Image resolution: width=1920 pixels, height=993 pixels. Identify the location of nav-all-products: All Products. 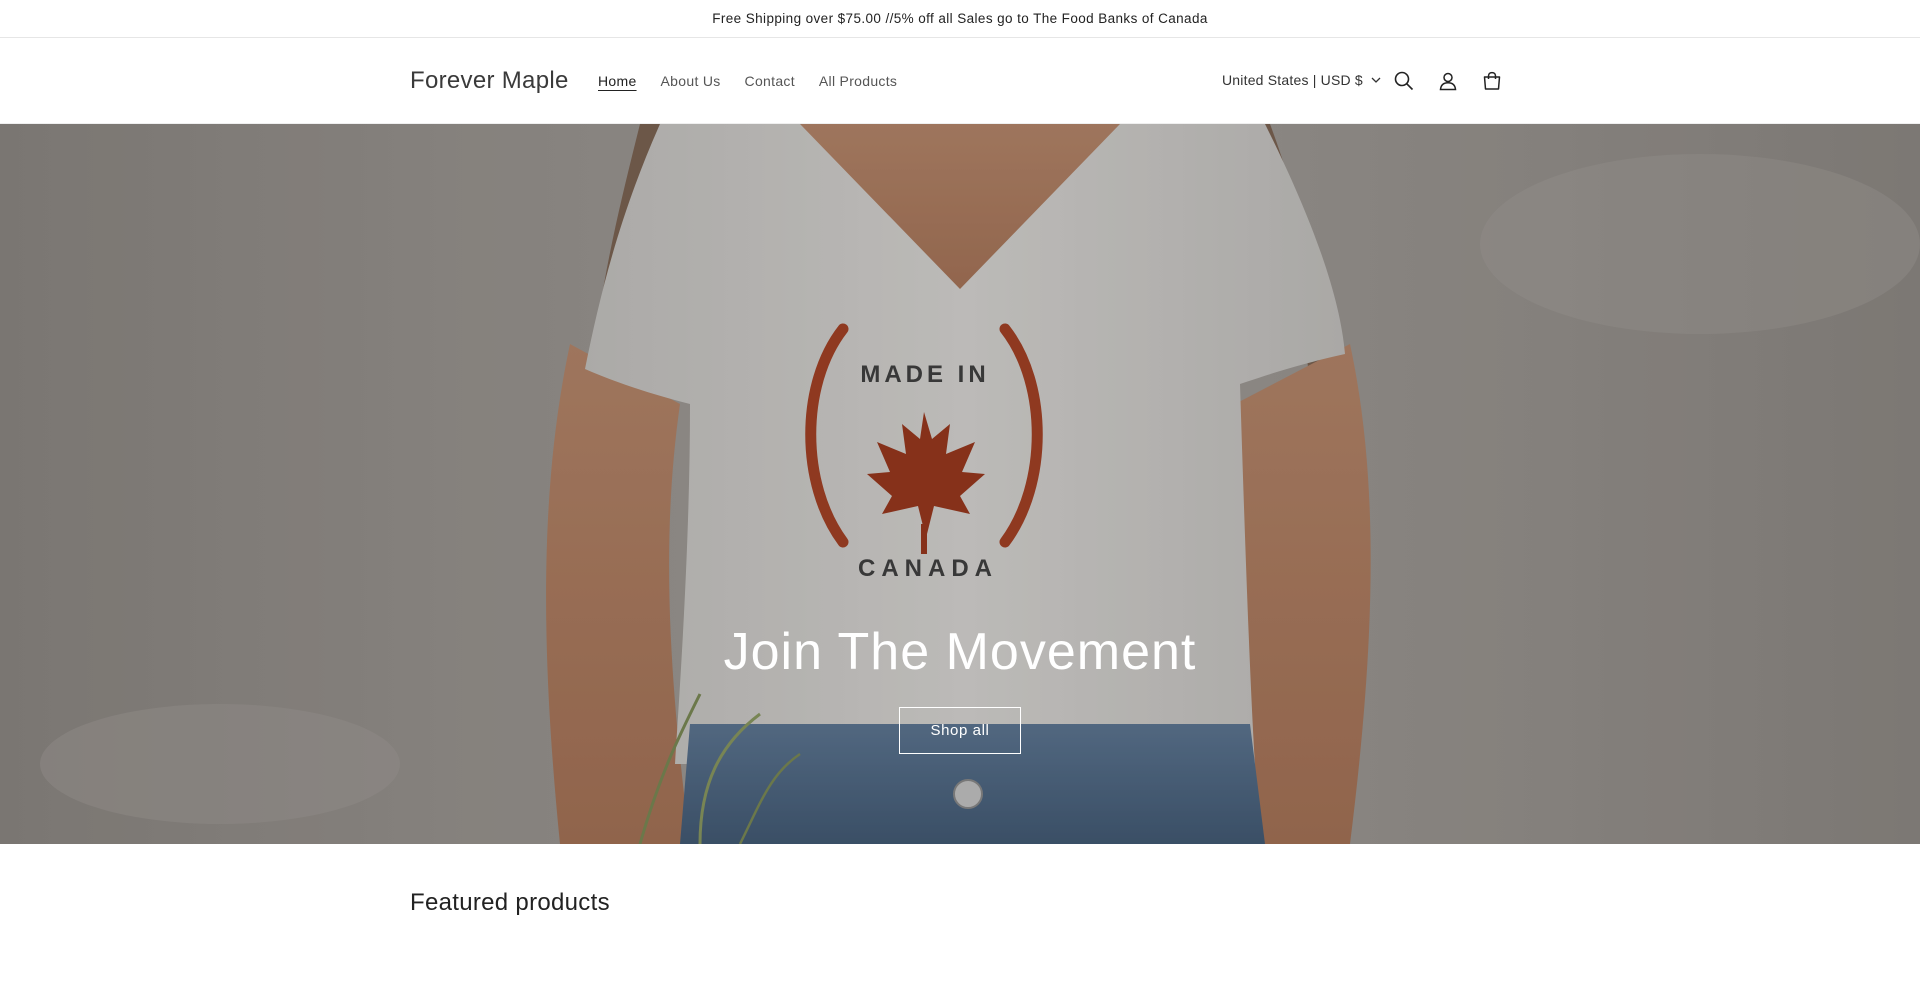
(858, 81).